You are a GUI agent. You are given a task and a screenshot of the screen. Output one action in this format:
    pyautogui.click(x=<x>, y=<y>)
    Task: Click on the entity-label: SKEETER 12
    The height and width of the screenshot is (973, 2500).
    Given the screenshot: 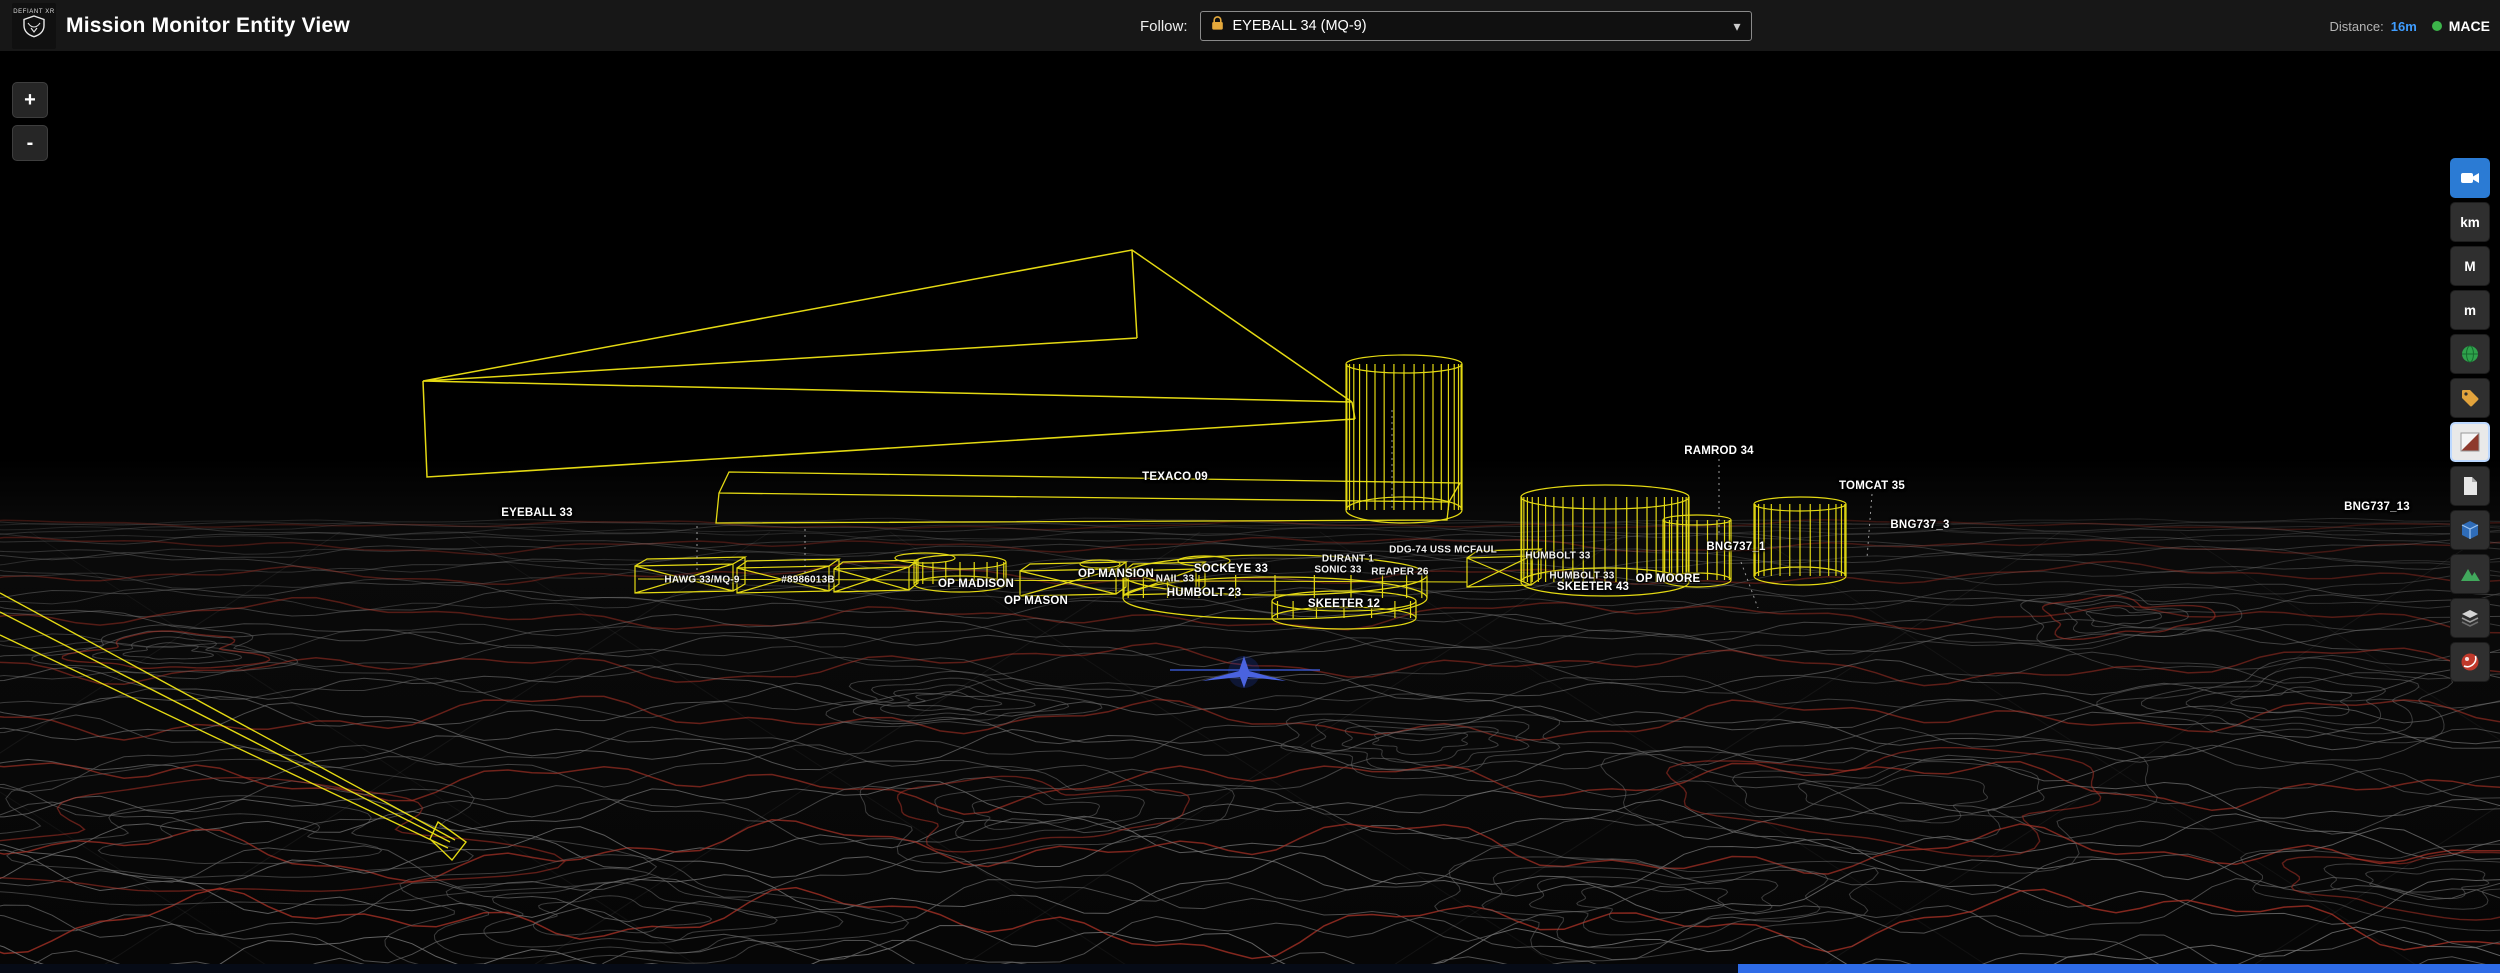 What is the action you would take?
    pyautogui.click(x=1344, y=604)
    